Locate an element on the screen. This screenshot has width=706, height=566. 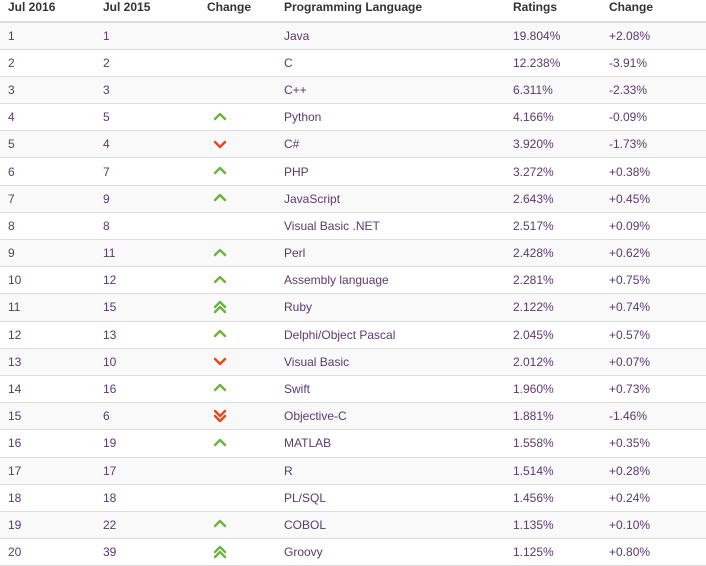
table-row: 3 3 C++ 6.311% -2.33% is located at coordinates (353, 90).